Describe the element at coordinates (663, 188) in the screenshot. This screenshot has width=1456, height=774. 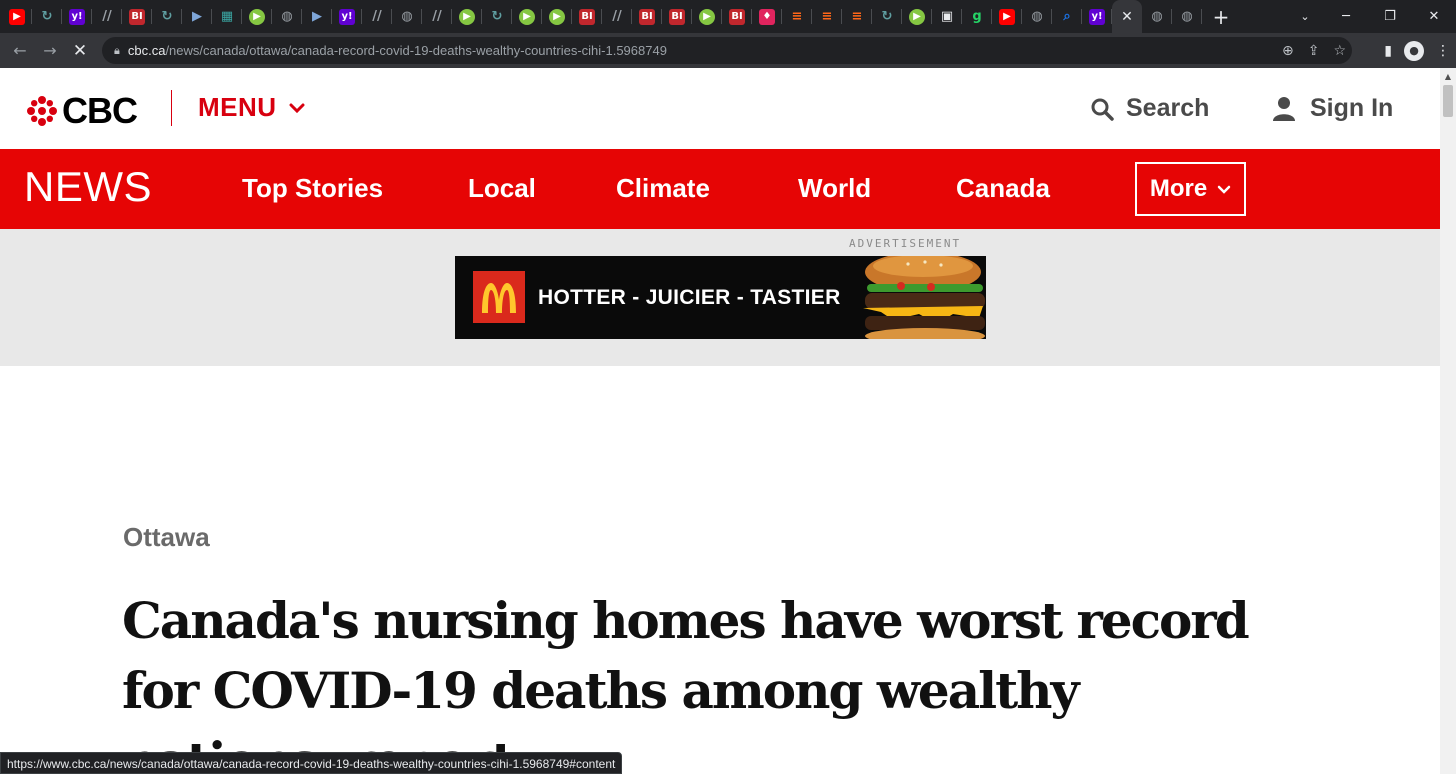
I see `nav-item-climate: Climate` at that location.